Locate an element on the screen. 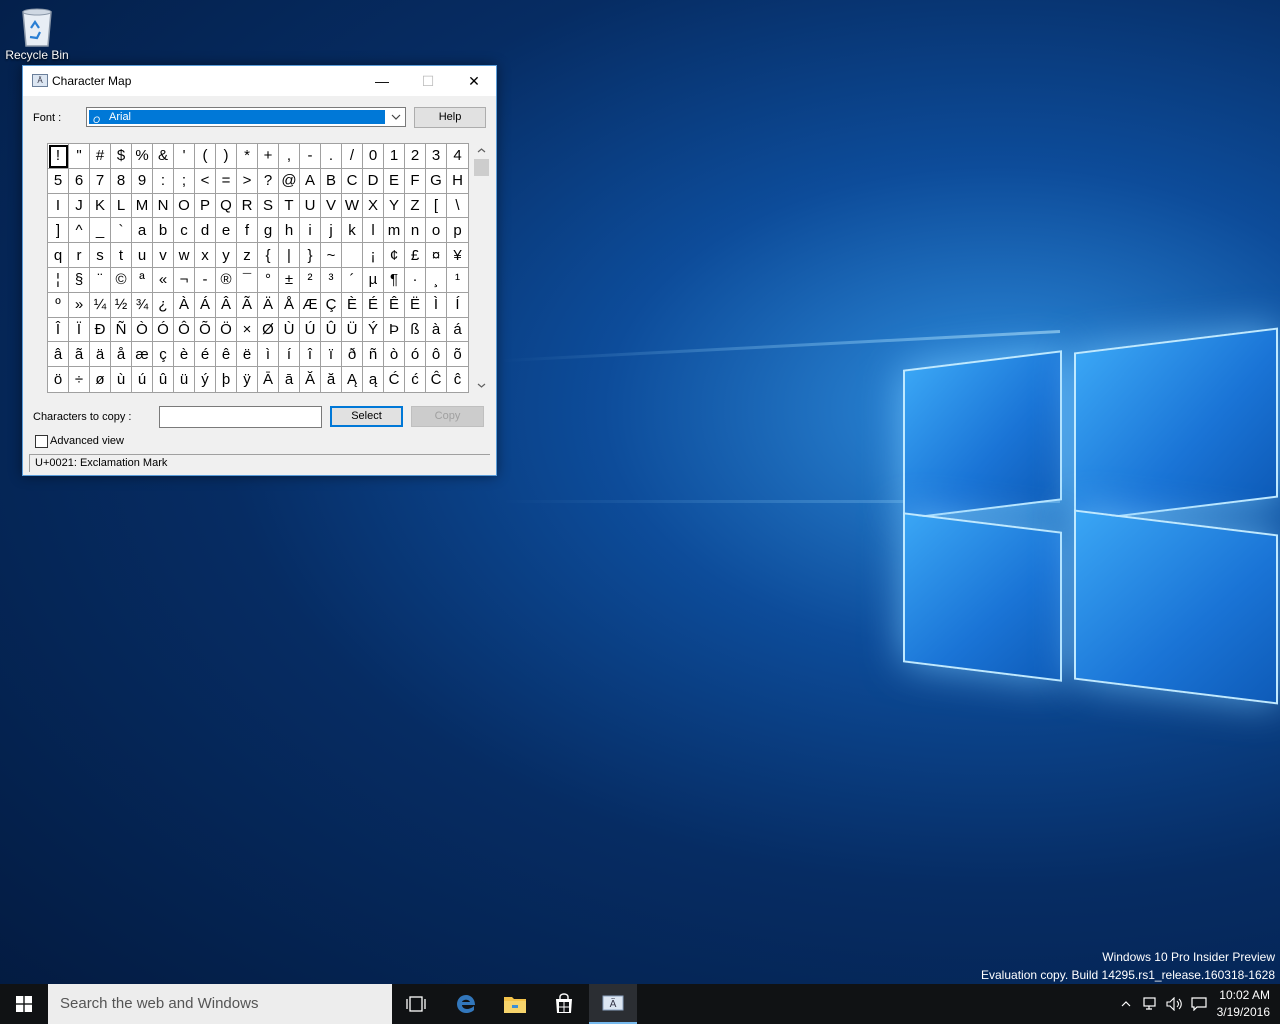 Image resolution: width=1280 pixels, height=1024 pixels. character-cell: > is located at coordinates (247, 181).